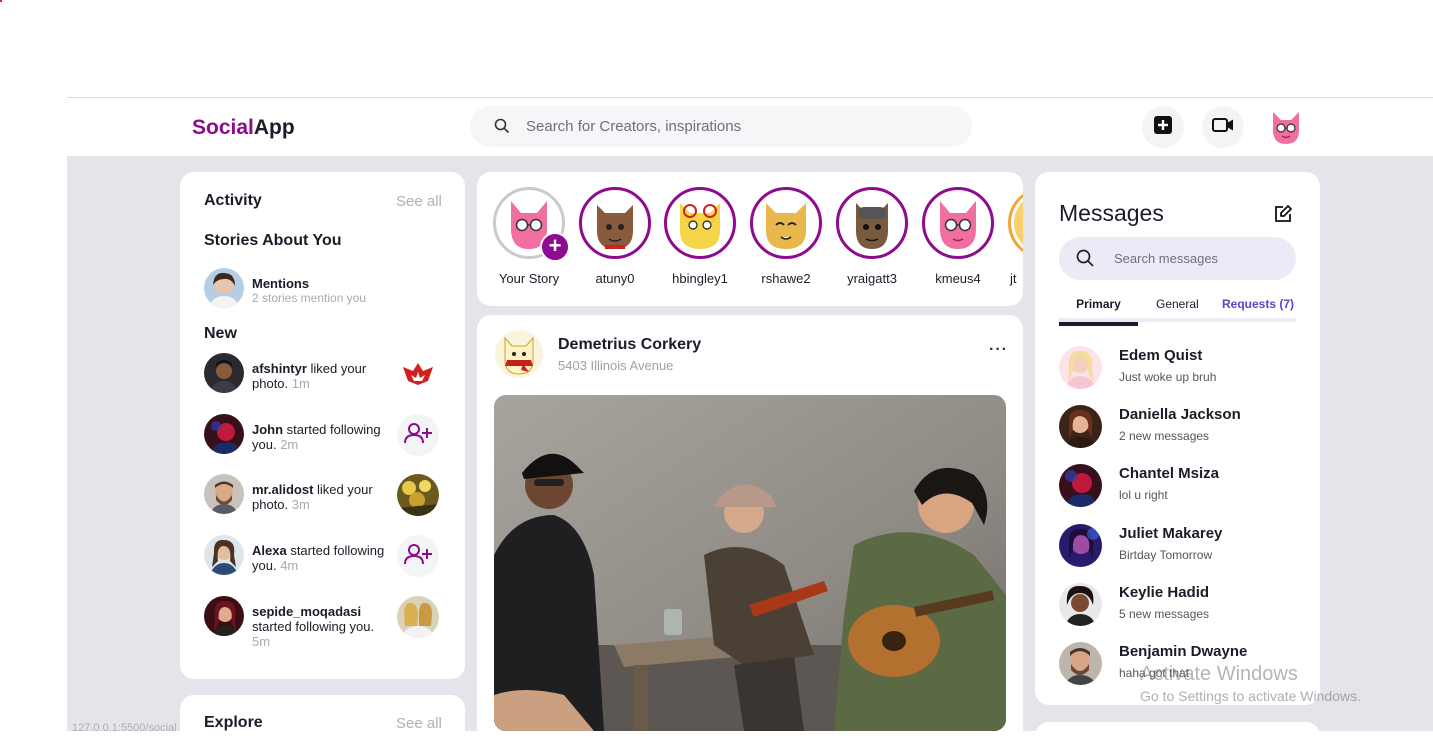  Describe the element at coordinates (269, 550) in the screenshot. I see `activity-username: Alexa` at that location.